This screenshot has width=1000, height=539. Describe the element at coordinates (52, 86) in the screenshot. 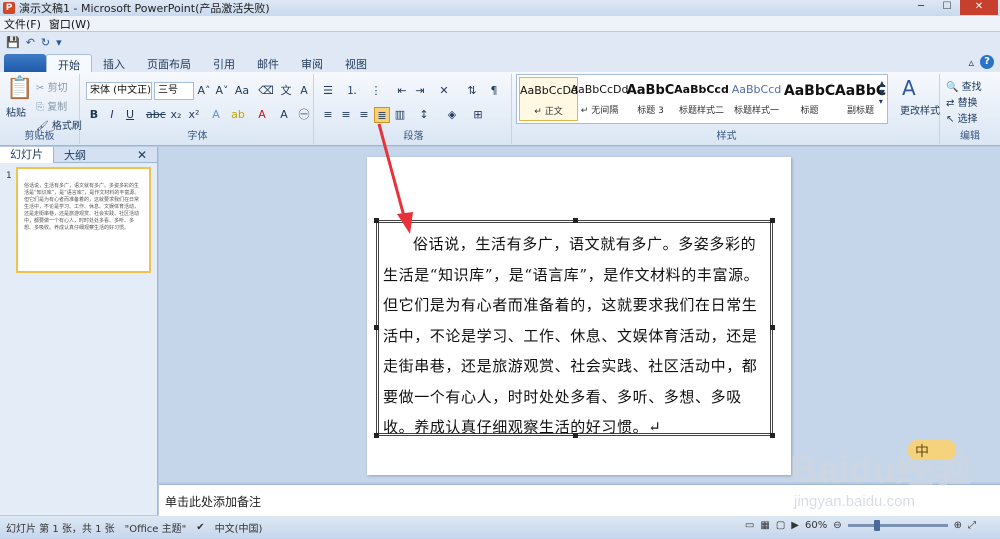

I see `cut-button: ✂ 剪切` at that location.